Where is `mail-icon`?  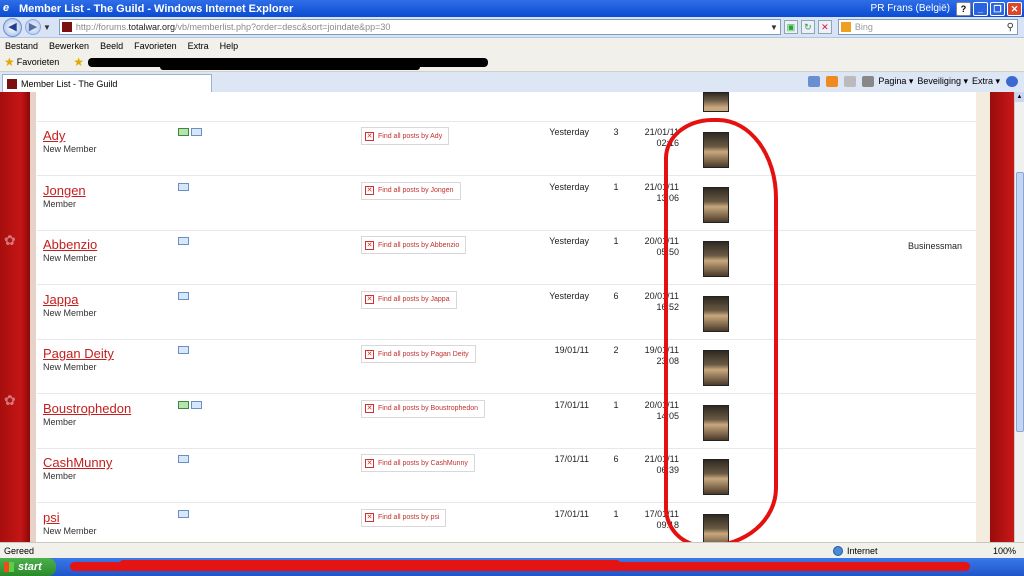 mail-icon is located at coordinates (850, 81).